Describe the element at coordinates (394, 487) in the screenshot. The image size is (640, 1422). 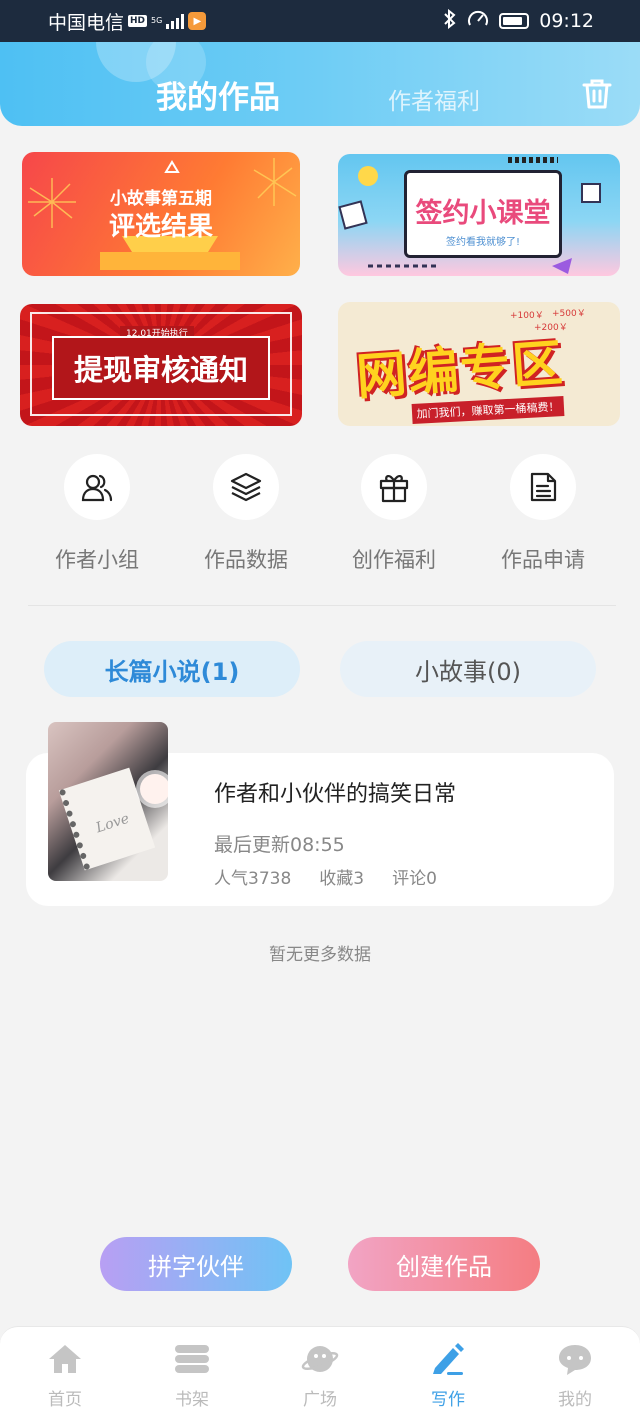
I see `gift-icon` at that location.